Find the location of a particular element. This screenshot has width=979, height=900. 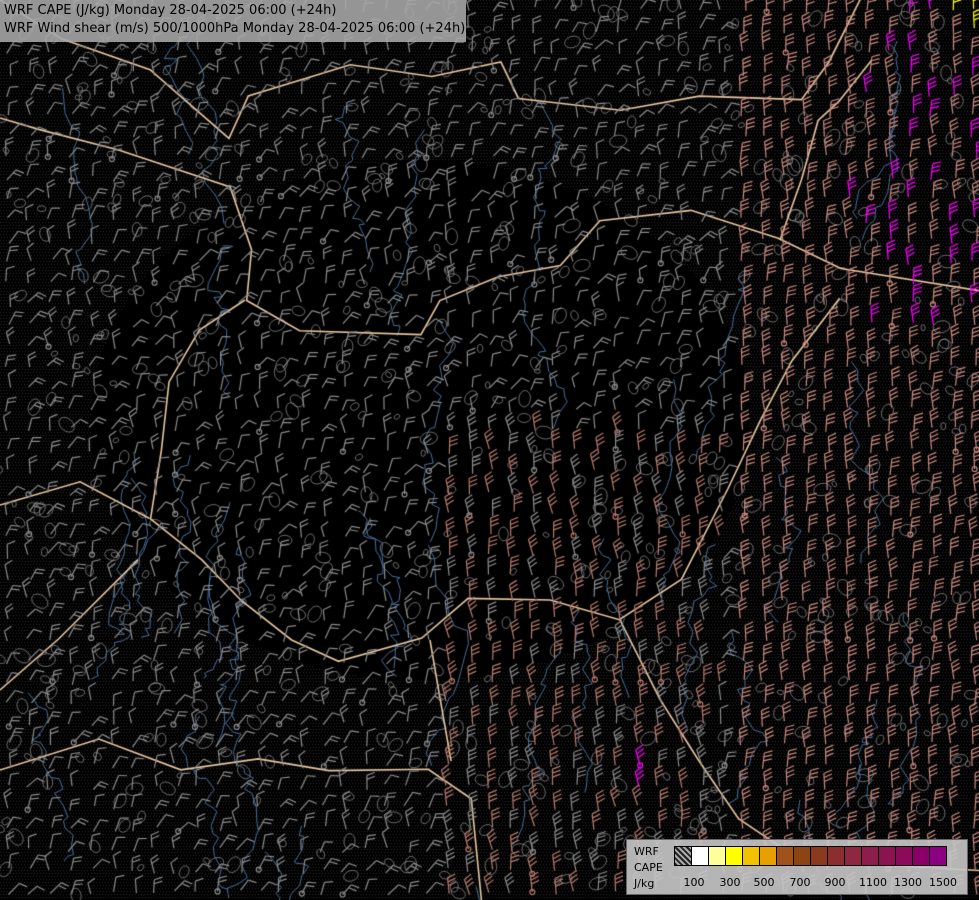

legend-ticks: 100 300 500 700 900 1100 1300 1500 is located at coordinates (821, 883).